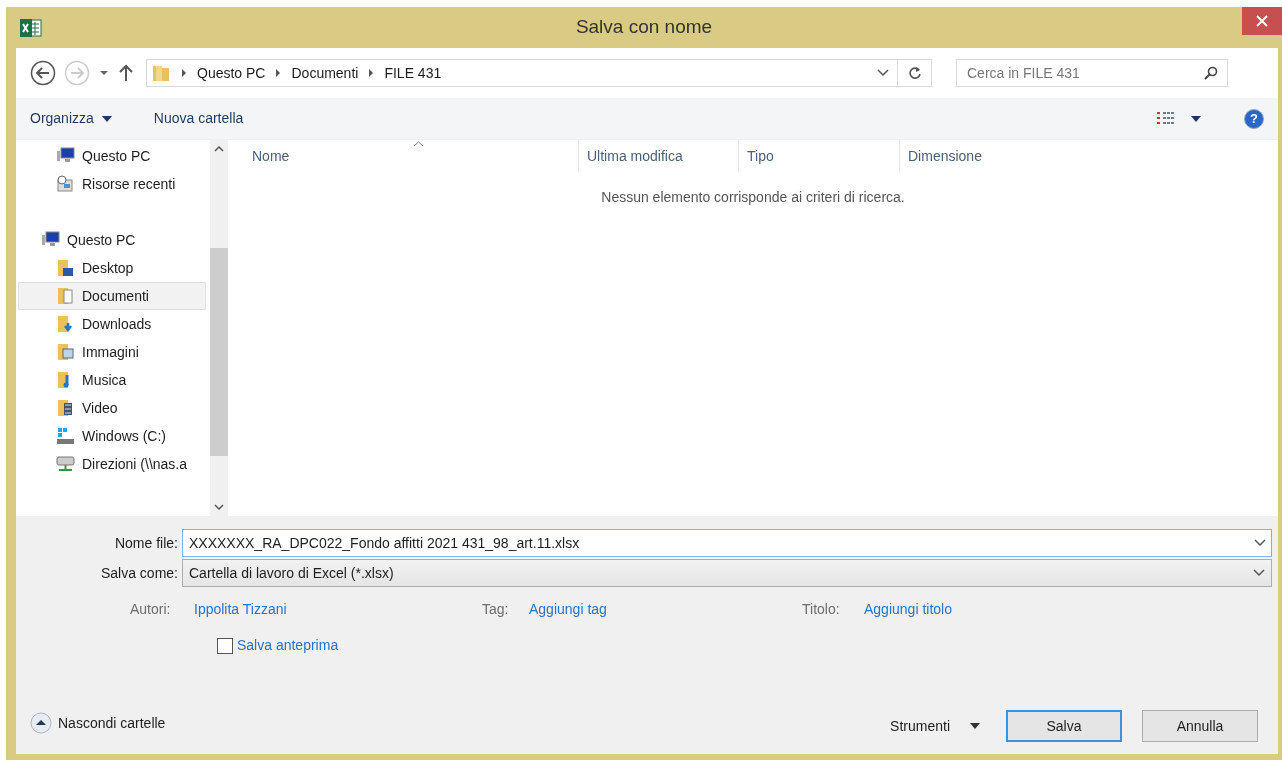 The image size is (1282, 760). Describe the element at coordinates (658, 156) in the screenshot. I see `column-header: Ultima modifica` at that location.